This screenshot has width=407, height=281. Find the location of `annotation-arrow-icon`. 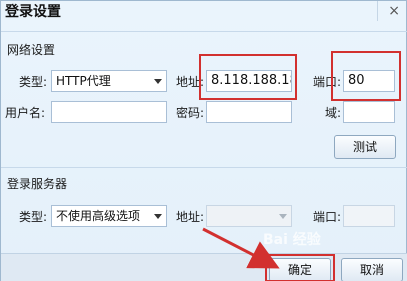

annotation-arrow-icon is located at coordinates (241, 248).